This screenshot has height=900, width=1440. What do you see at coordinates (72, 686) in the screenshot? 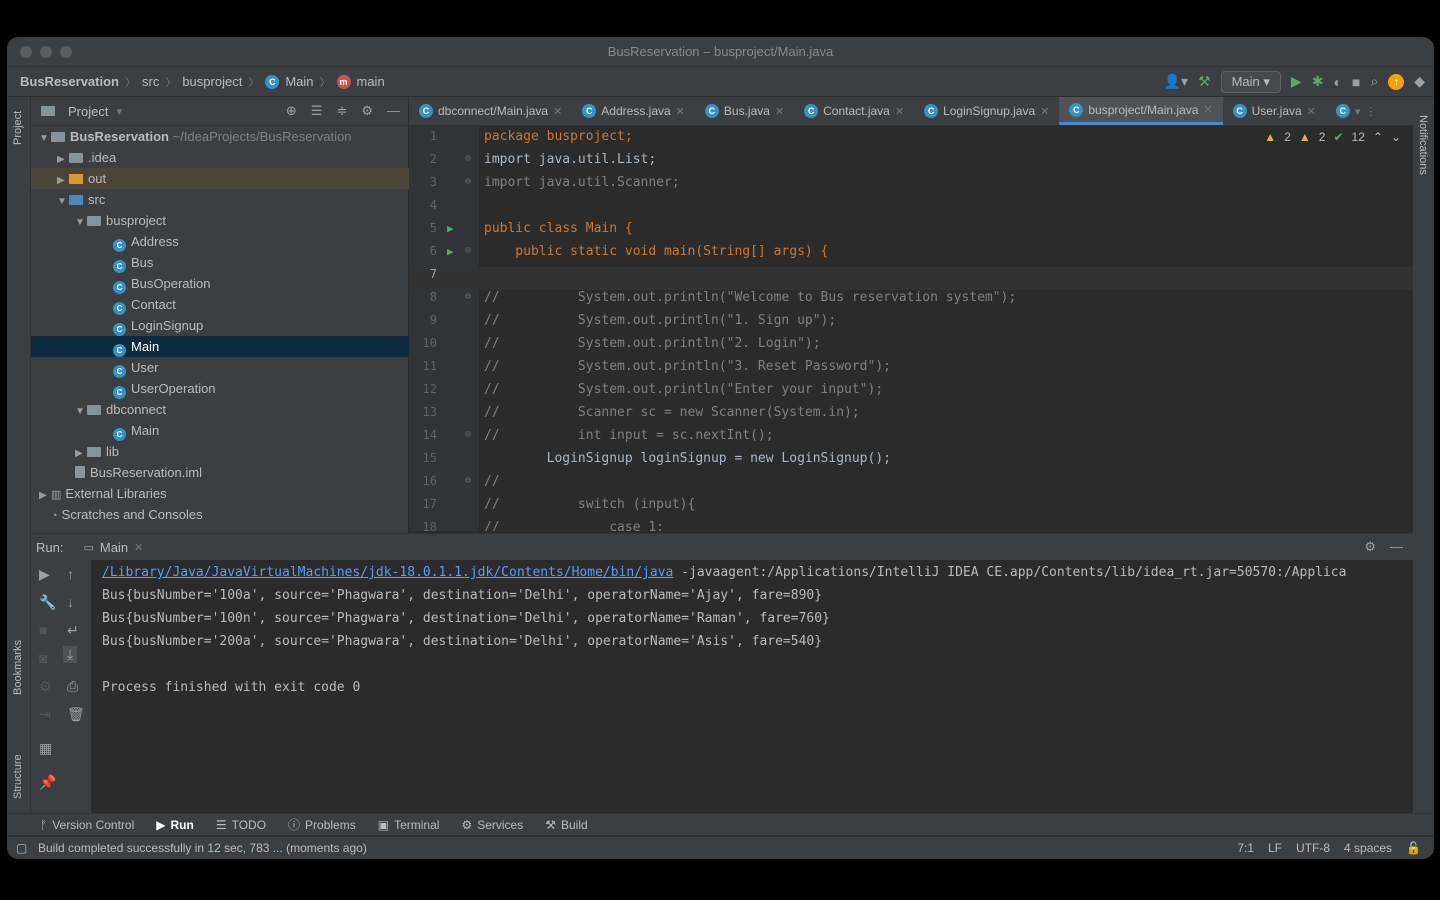
I see `print-icon: ⎙` at bounding box center [72, 686].